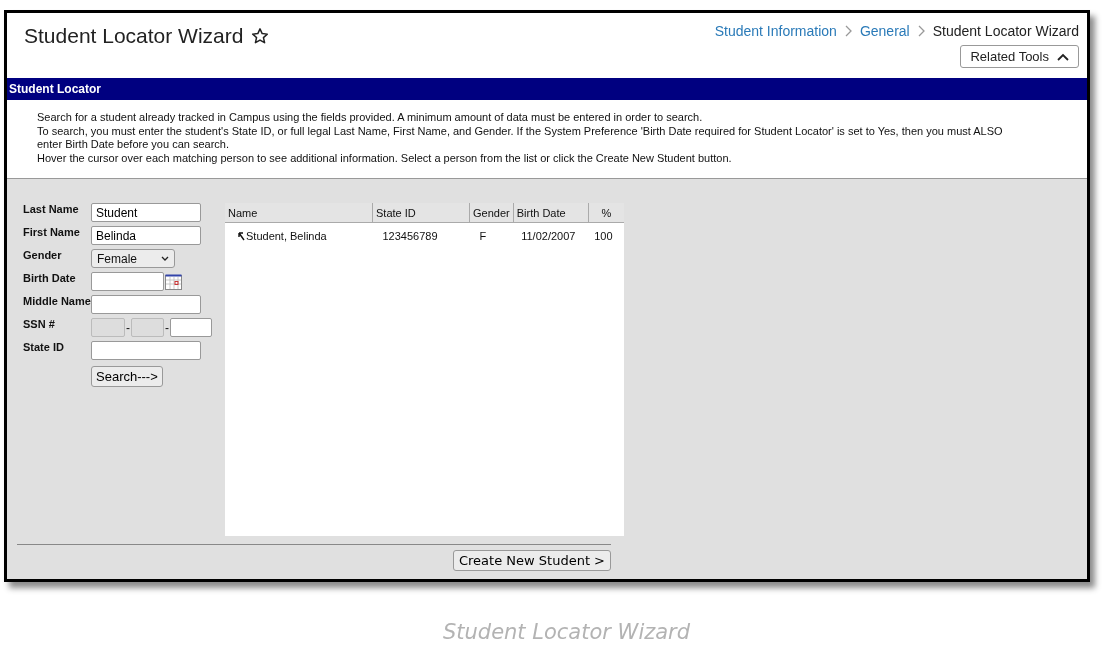  I want to click on field-label: SSN #, so click(39, 325).